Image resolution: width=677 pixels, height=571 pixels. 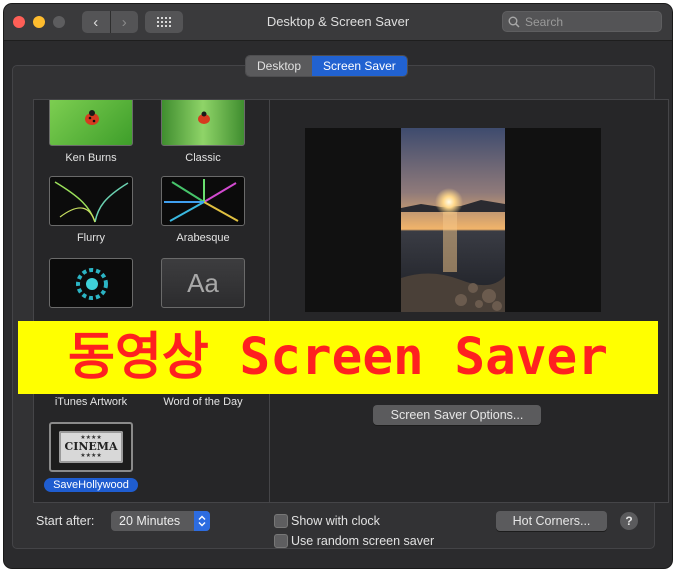 I want to click on message-icon: Aa, so click(x=203, y=283).